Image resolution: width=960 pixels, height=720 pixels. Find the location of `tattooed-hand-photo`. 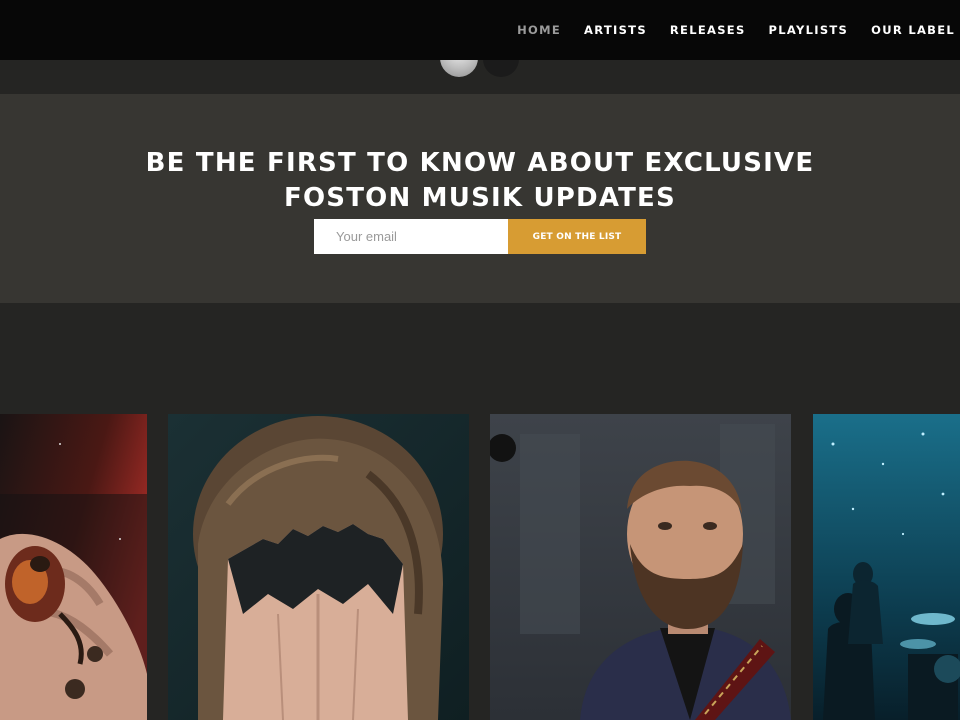

tattooed-hand-photo is located at coordinates (73, 567).